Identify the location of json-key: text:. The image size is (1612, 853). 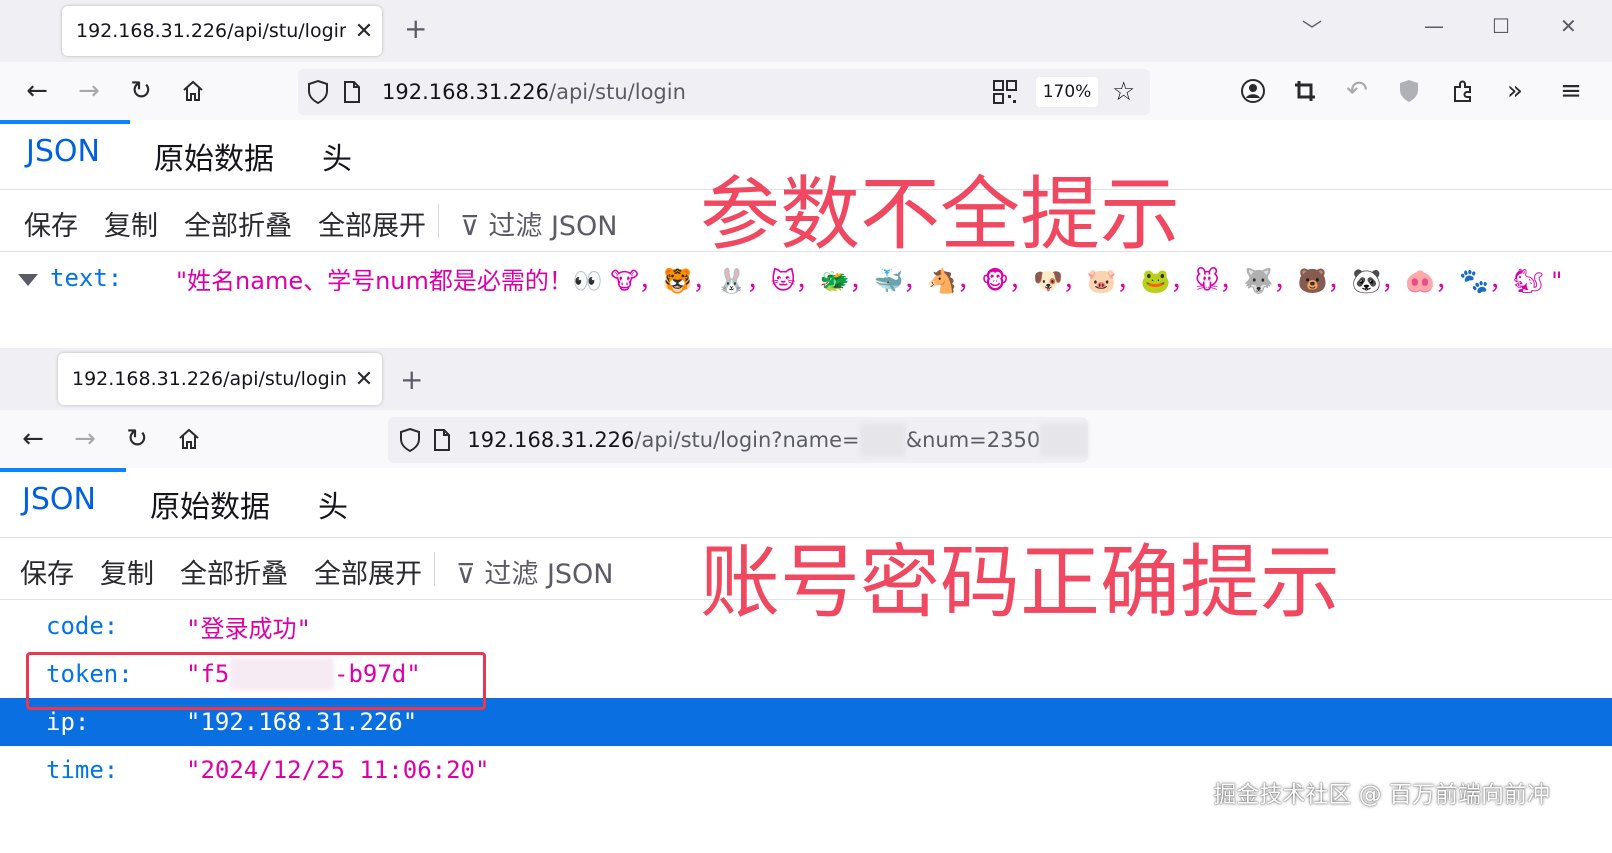
(86, 278).